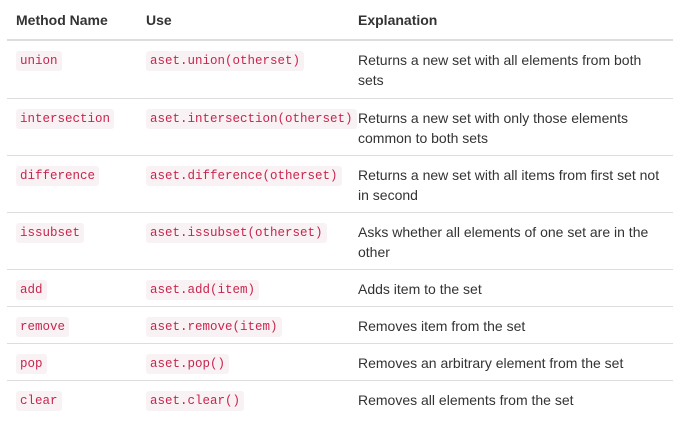 This screenshot has height=423, width=698. What do you see at coordinates (39, 401) in the screenshot?
I see `method-name: clear` at bounding box center [39, 401].